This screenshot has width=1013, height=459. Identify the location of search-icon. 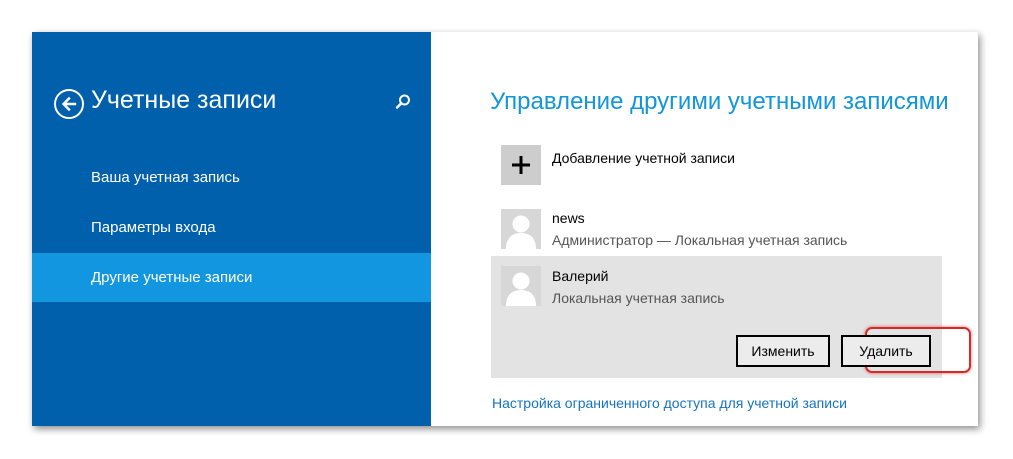
(402, 101).